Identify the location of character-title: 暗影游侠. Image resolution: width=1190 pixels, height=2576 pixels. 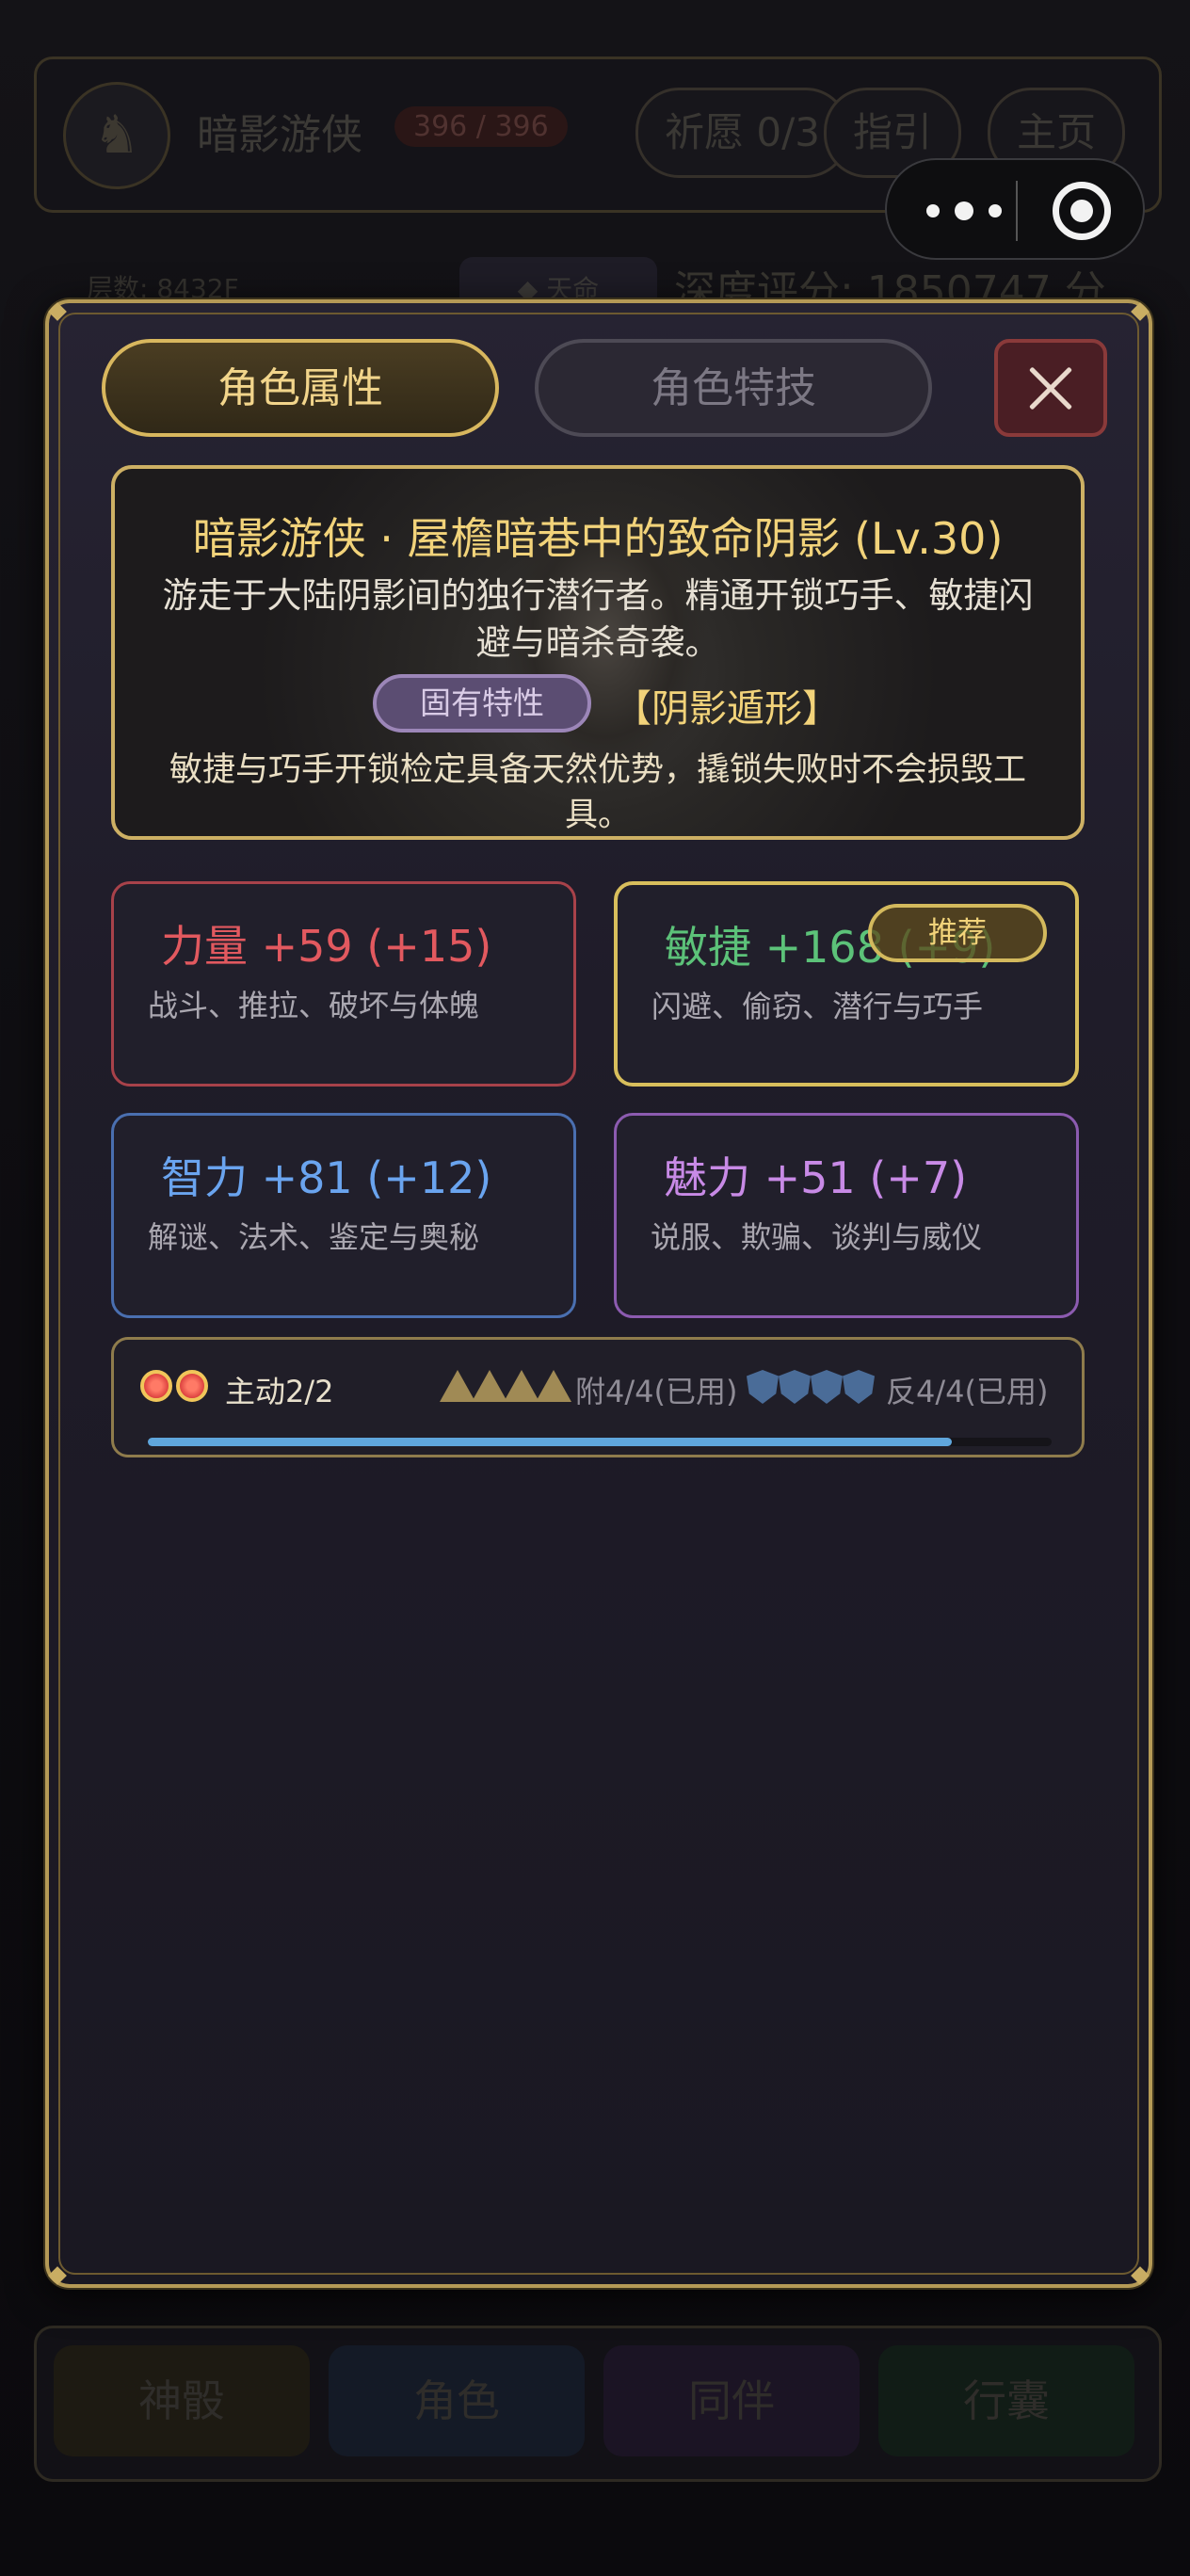
(279, 135).